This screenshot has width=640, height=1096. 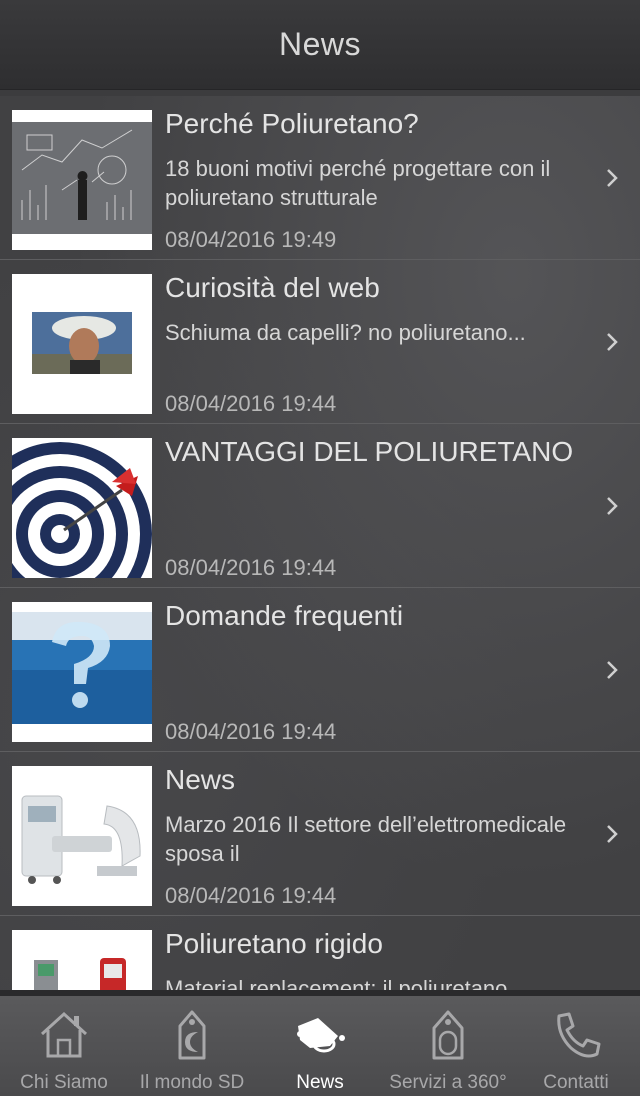 What do you see at coordinates (320, 1082) in the screenshot?
I see `tab-label: News` at bounding box center [320, 1082].